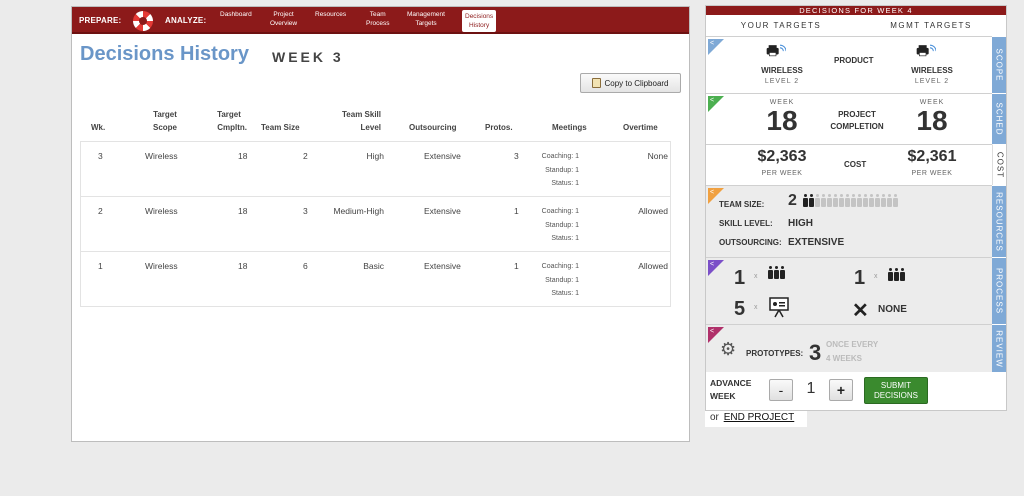 This screenshot has width=1024, height=496. I want to click on side-label-resources-text: RESOURCES, so click(999, 221).